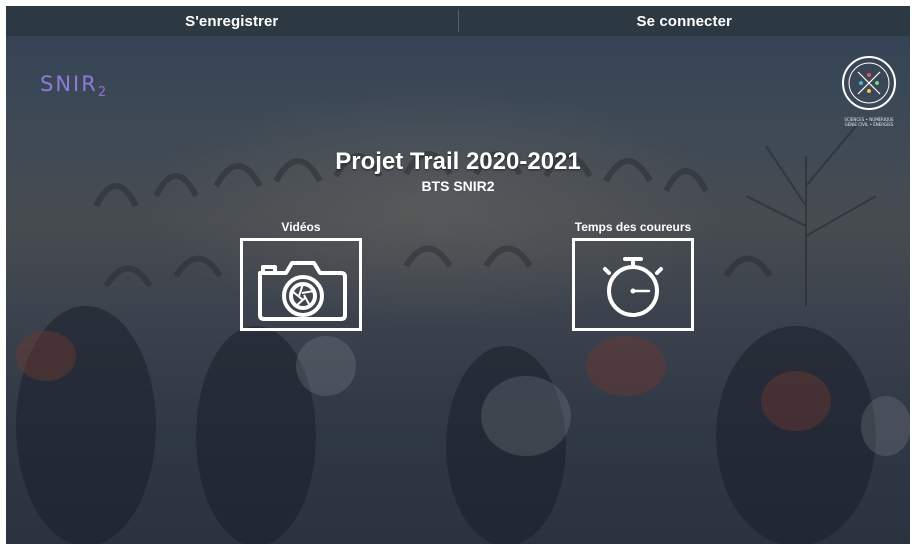  What do you see at coordinates (633, 227) in the screenshot?
I see `runner-times-label: Temps des coureurs` at bounding box center [633, 227].